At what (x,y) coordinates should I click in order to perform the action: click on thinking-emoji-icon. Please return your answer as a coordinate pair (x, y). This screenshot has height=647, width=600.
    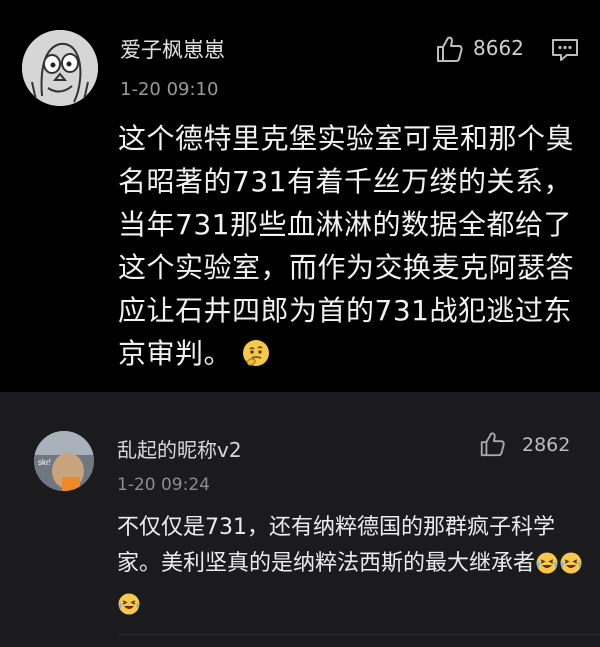
    Looking at the image, I should click on (256, 358).